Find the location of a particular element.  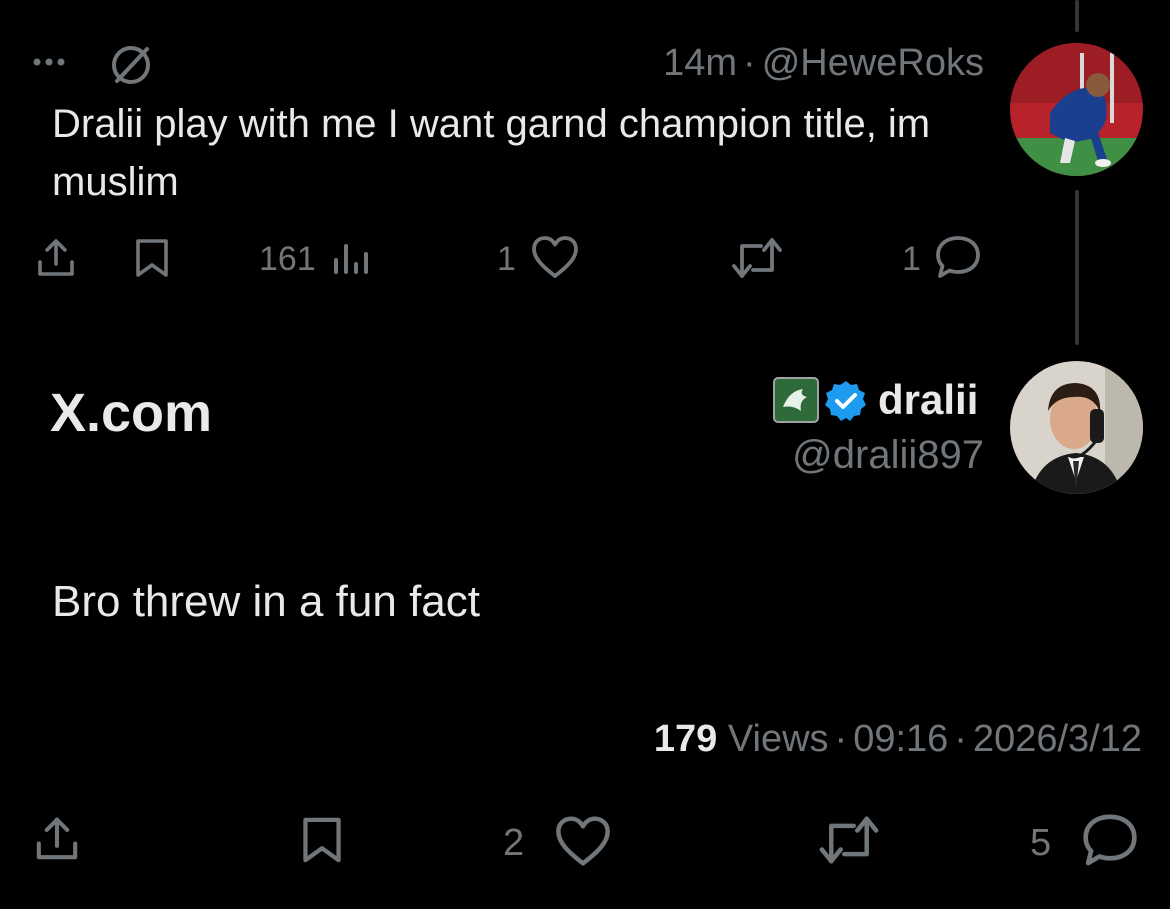

main-avatar is located at coordinates (1076, 427).